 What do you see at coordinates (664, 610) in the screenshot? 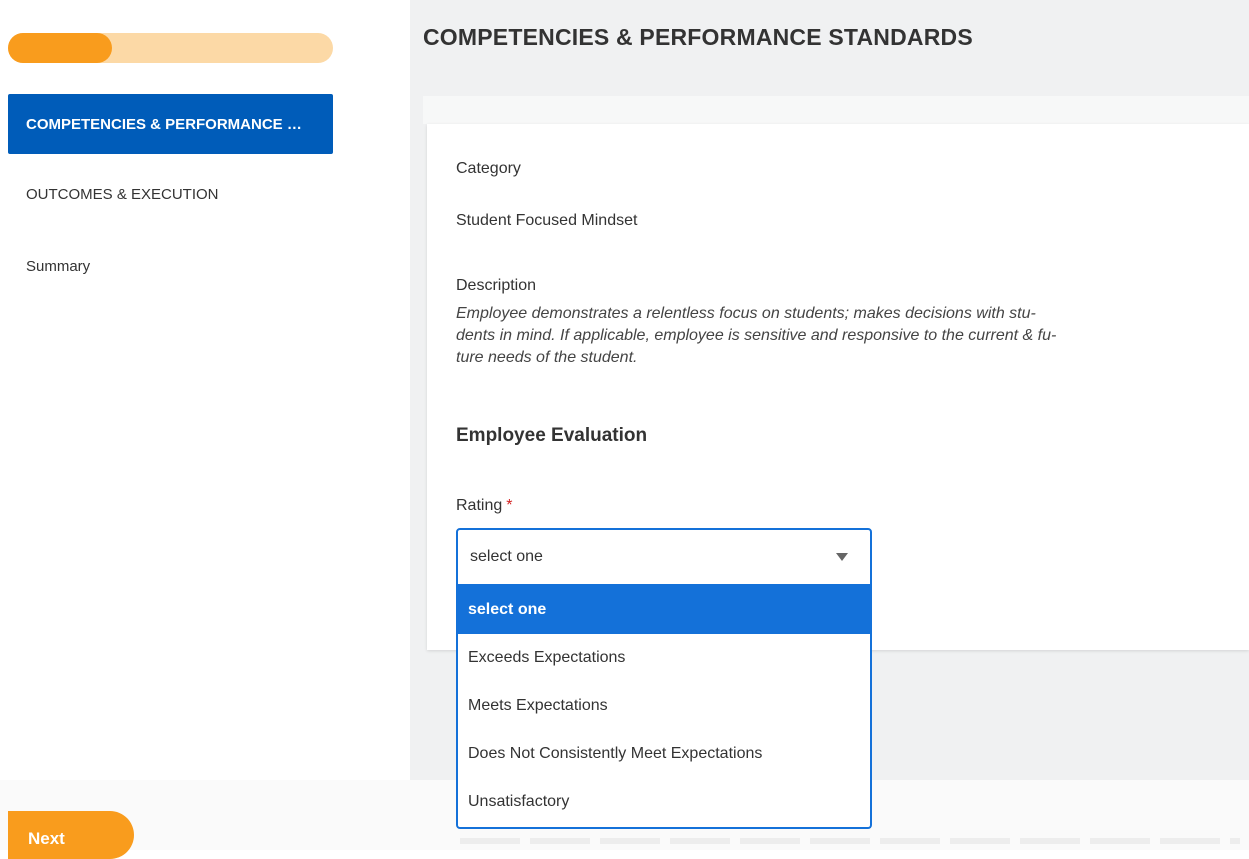
I see `rating-option-select-one: select one` at bounding box center [664, 610].